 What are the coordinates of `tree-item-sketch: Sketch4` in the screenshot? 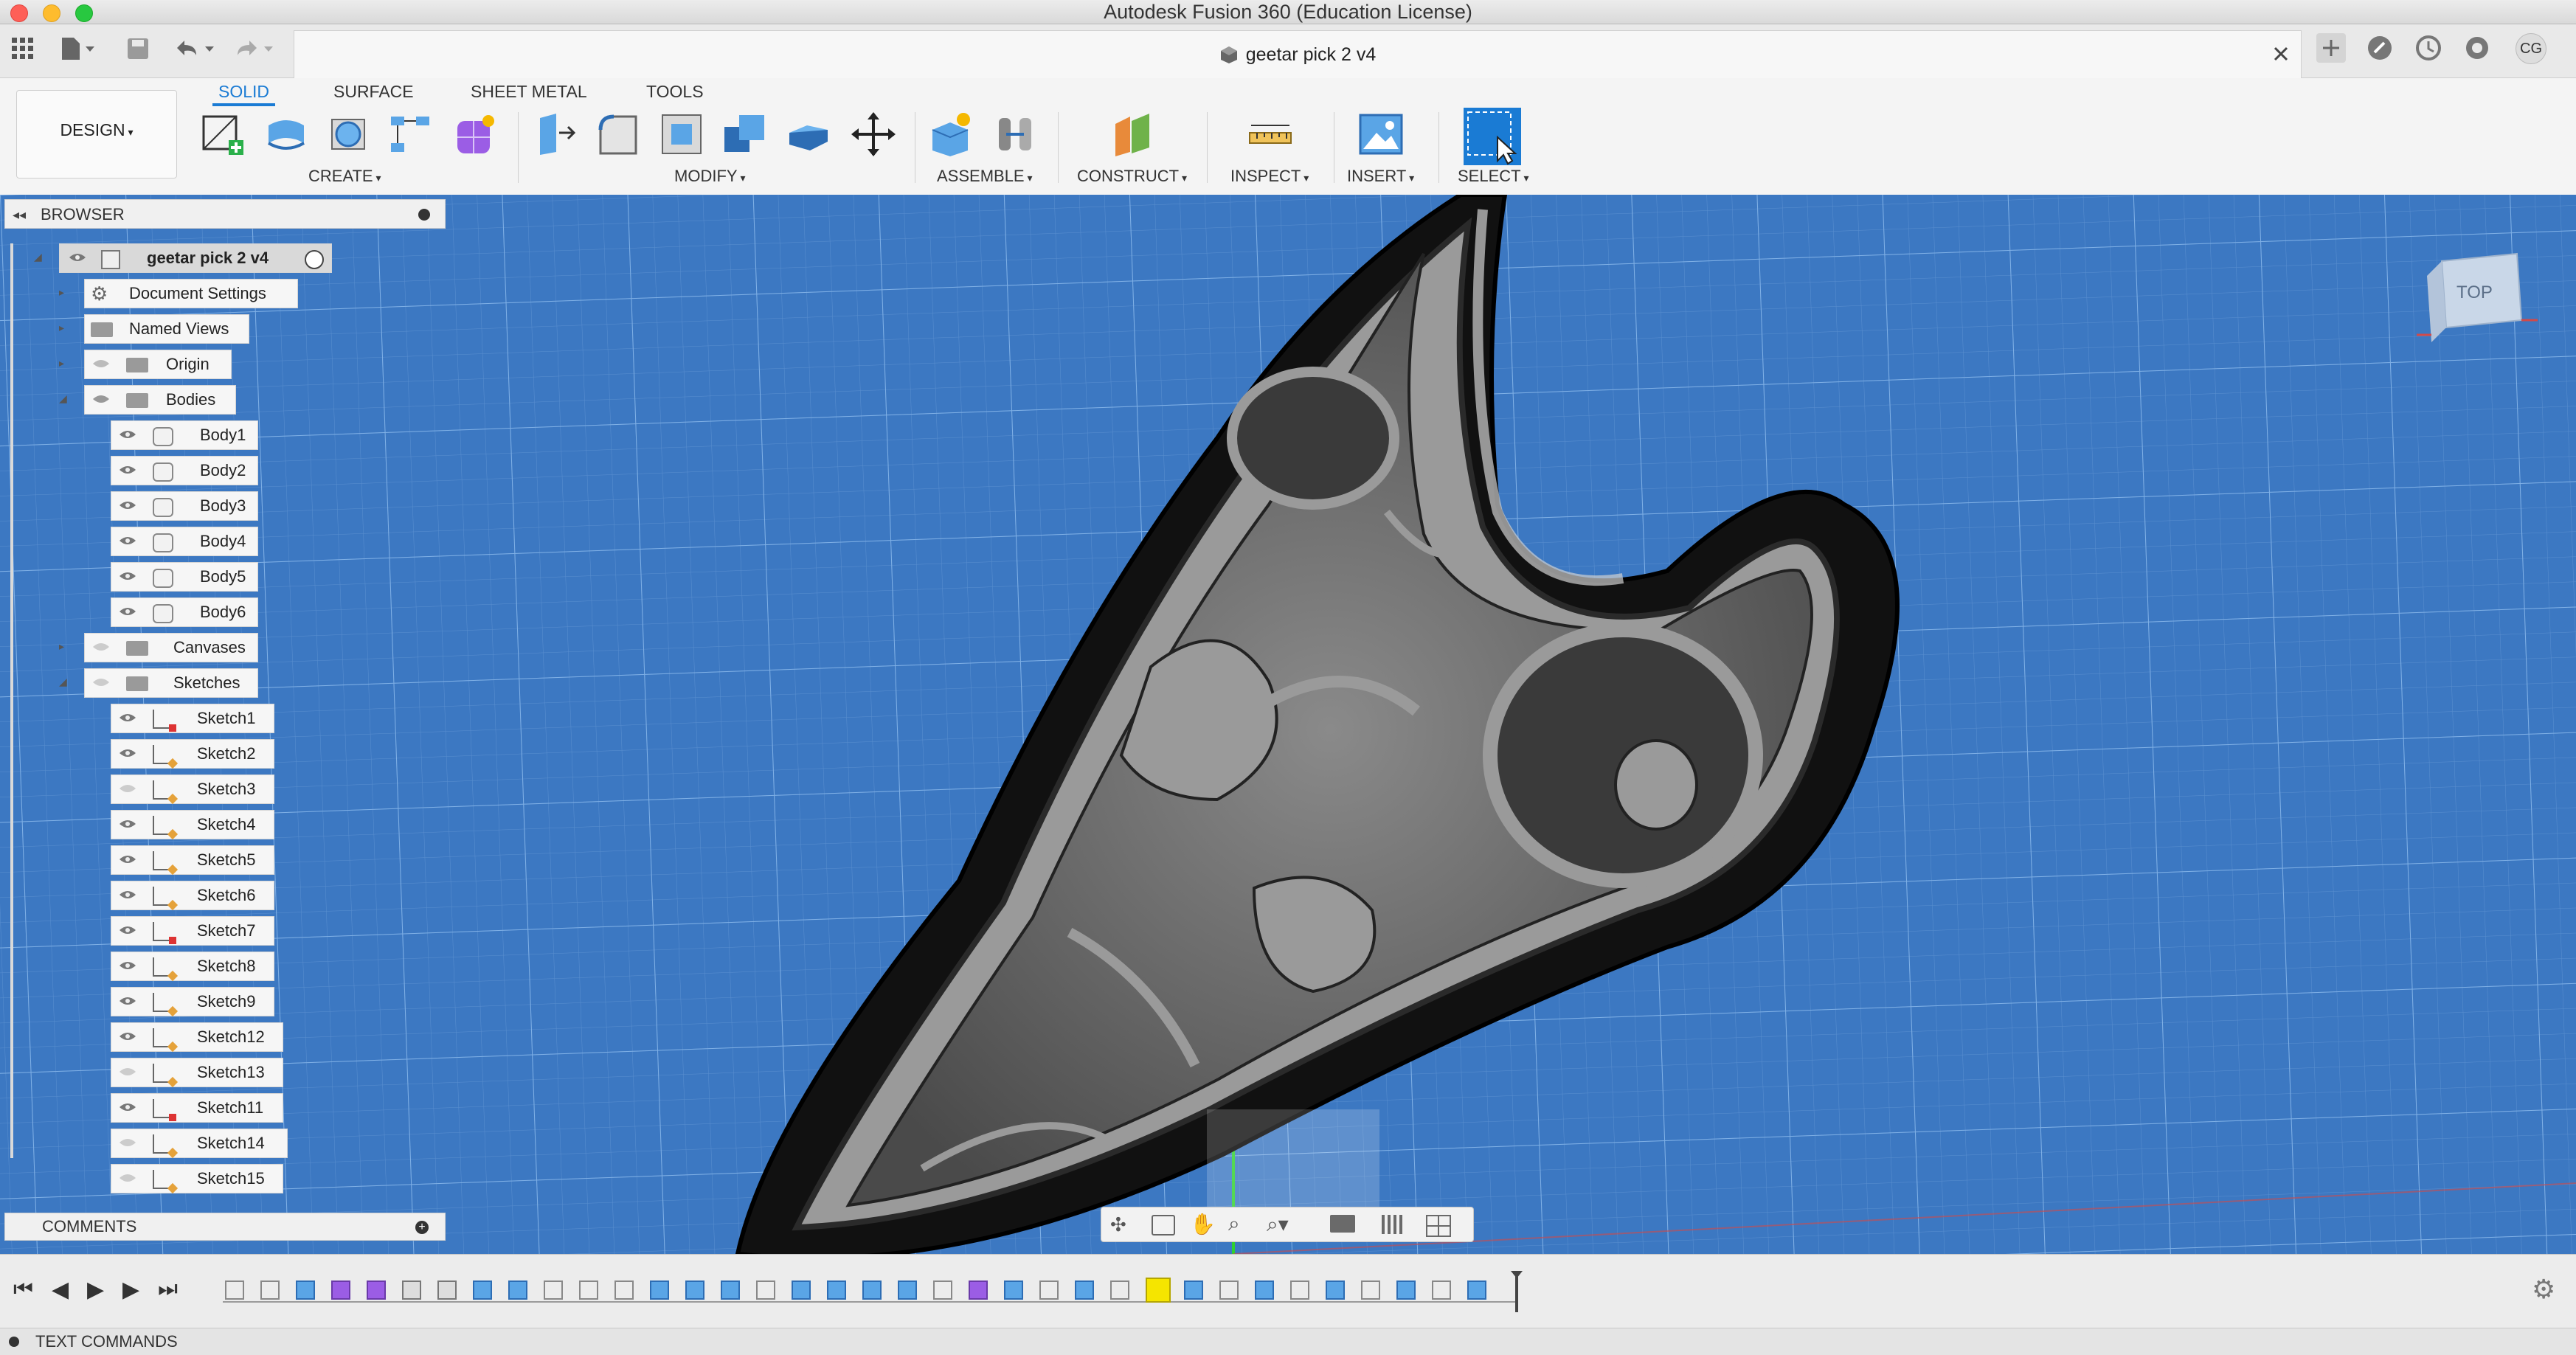 It's located at (193, 825).